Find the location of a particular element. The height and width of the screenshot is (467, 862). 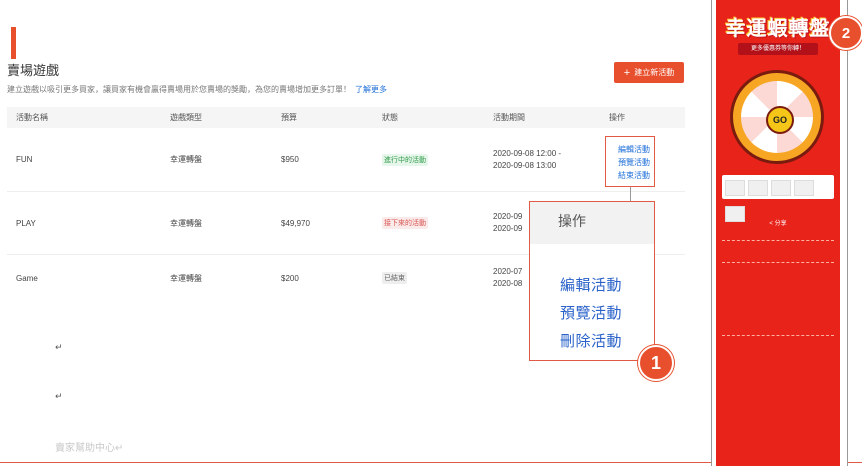

go-button: GO is located at coordinates (780, 120).